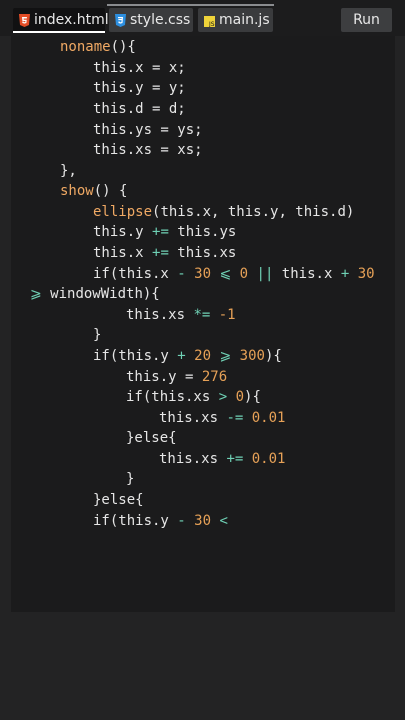 This screenshot has width=405, height=720. I want to click on tab-index-html: index.html, so click(61, 20).